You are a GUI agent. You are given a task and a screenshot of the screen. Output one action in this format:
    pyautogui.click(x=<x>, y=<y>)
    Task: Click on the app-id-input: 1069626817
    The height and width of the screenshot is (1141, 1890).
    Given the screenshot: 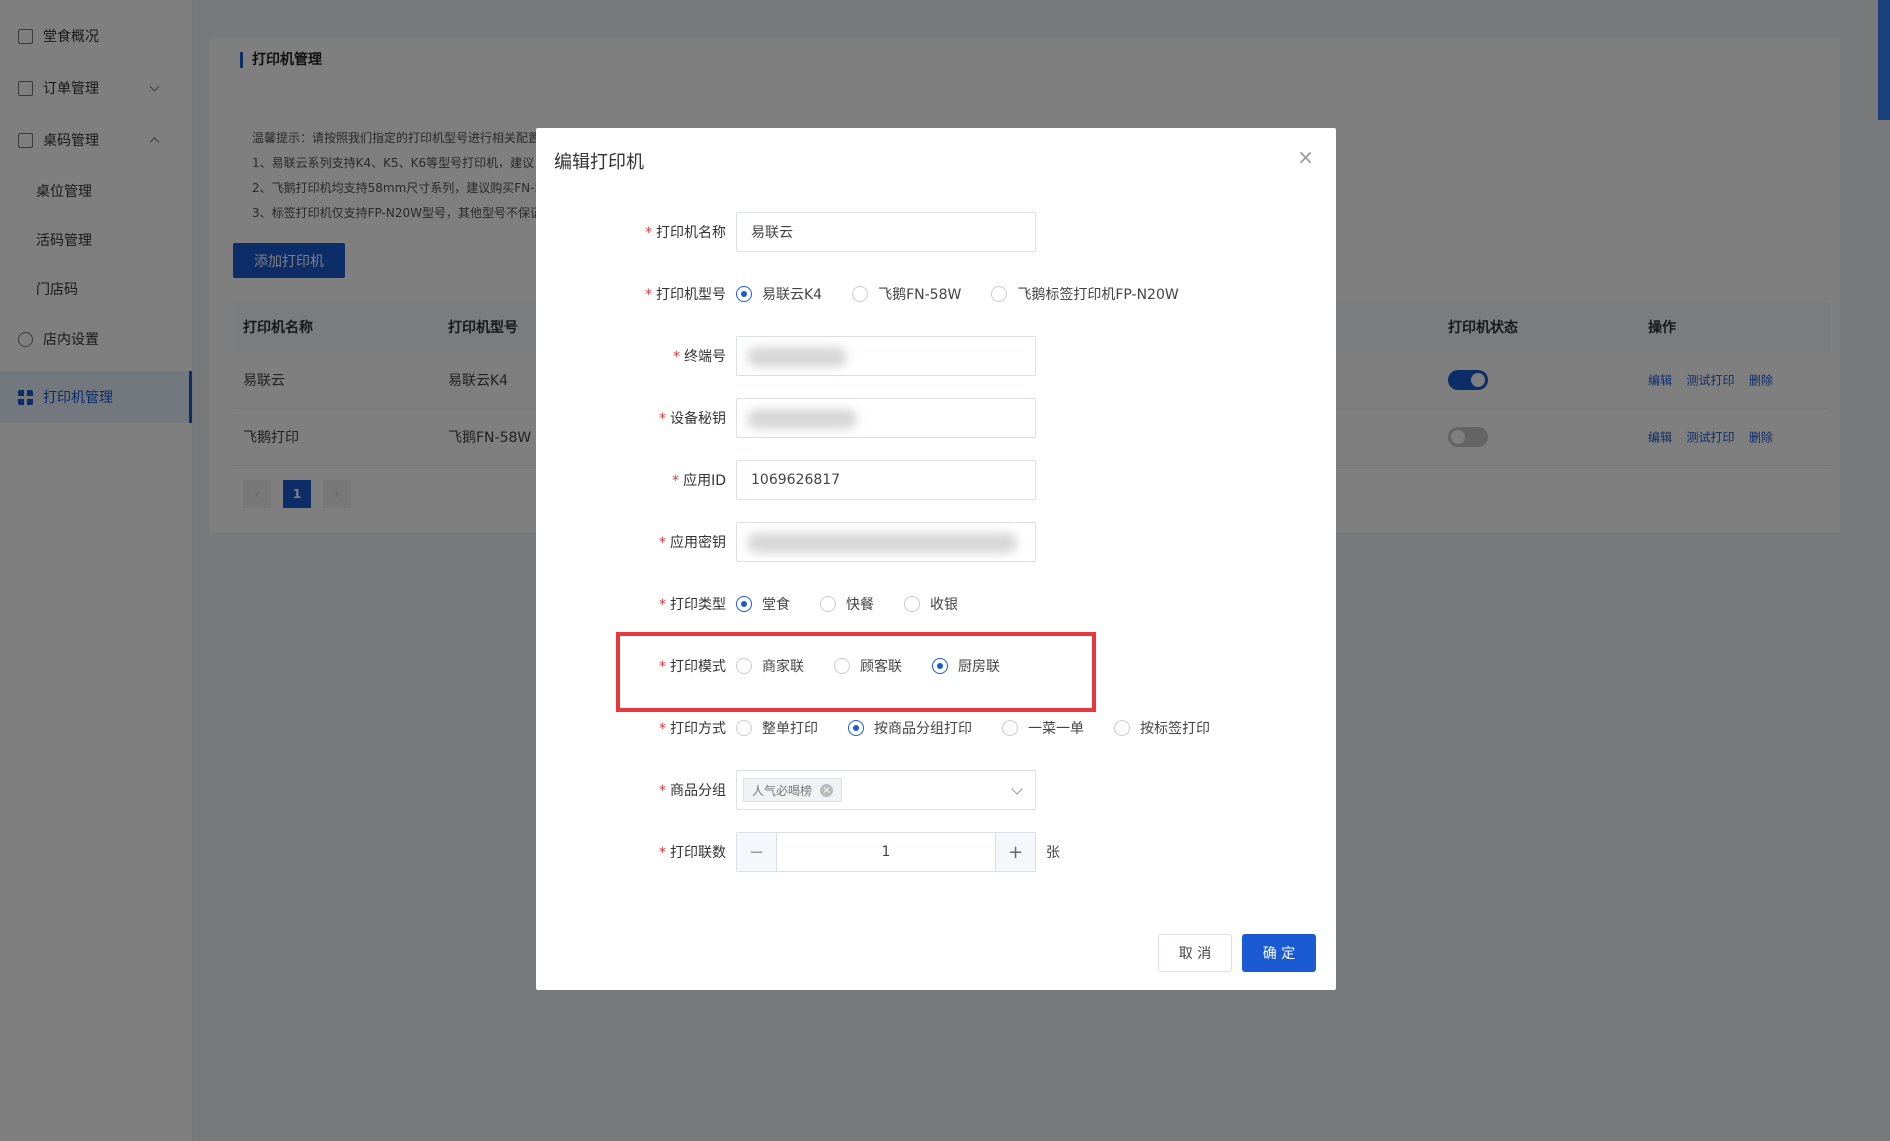 What is the action you would take?
    pyautogui.click(x=886, y=480)
    